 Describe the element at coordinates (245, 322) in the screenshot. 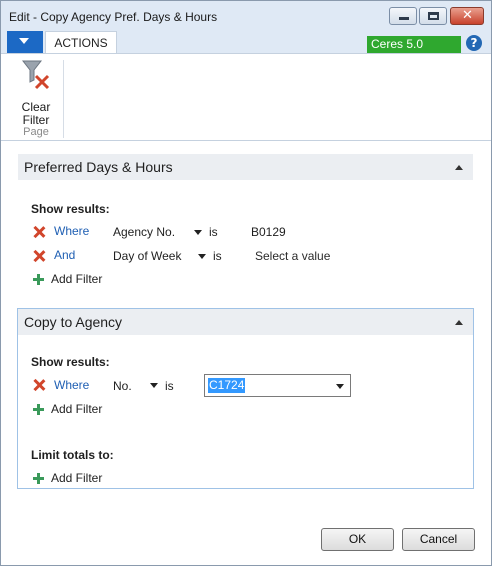

I see `pane-header: Copy to Agency` at that location.